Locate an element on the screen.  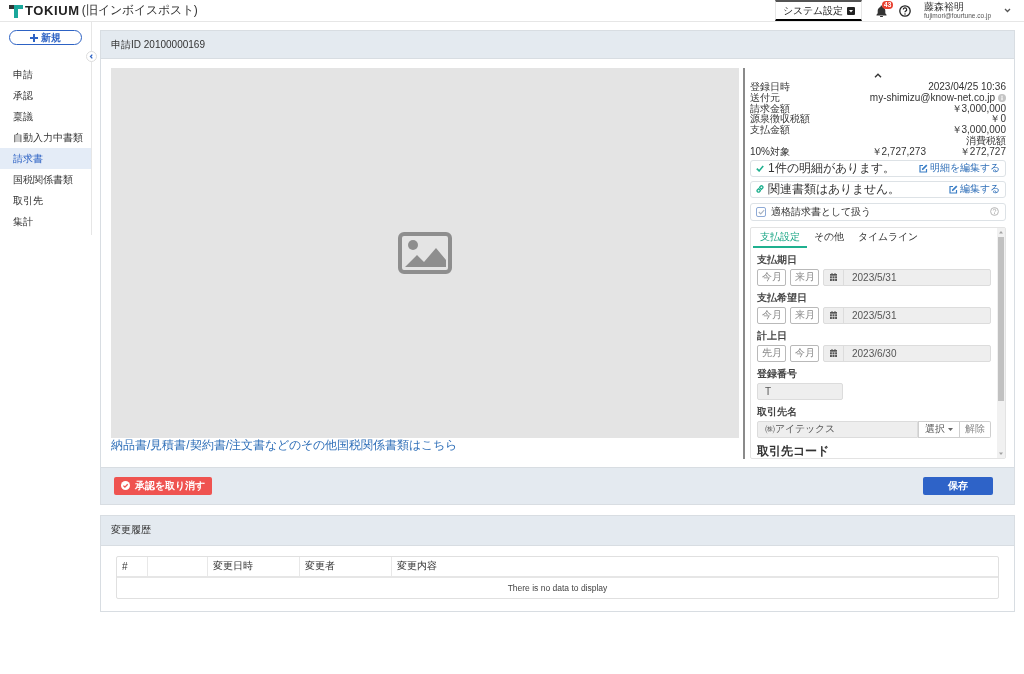
scrollbar is located at coordinates (1001, 342).